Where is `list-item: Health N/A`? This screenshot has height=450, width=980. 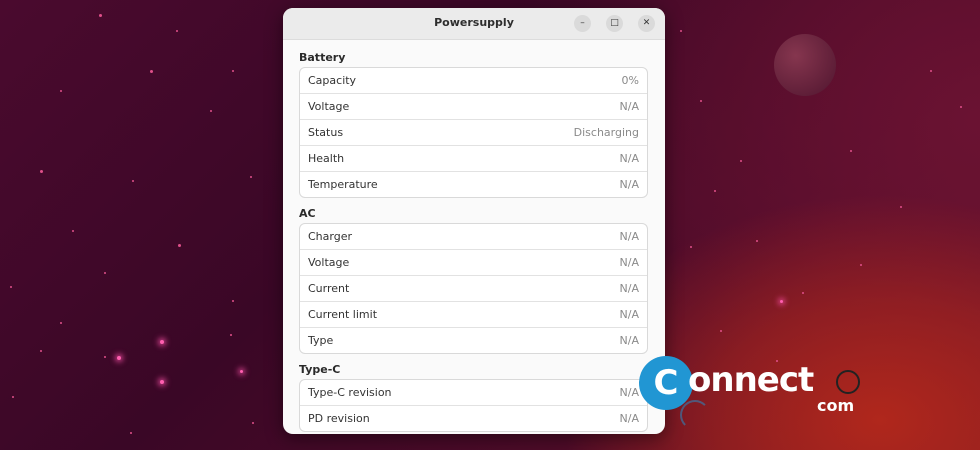 list-item: Health N/A is located at coordinates (473, 159).